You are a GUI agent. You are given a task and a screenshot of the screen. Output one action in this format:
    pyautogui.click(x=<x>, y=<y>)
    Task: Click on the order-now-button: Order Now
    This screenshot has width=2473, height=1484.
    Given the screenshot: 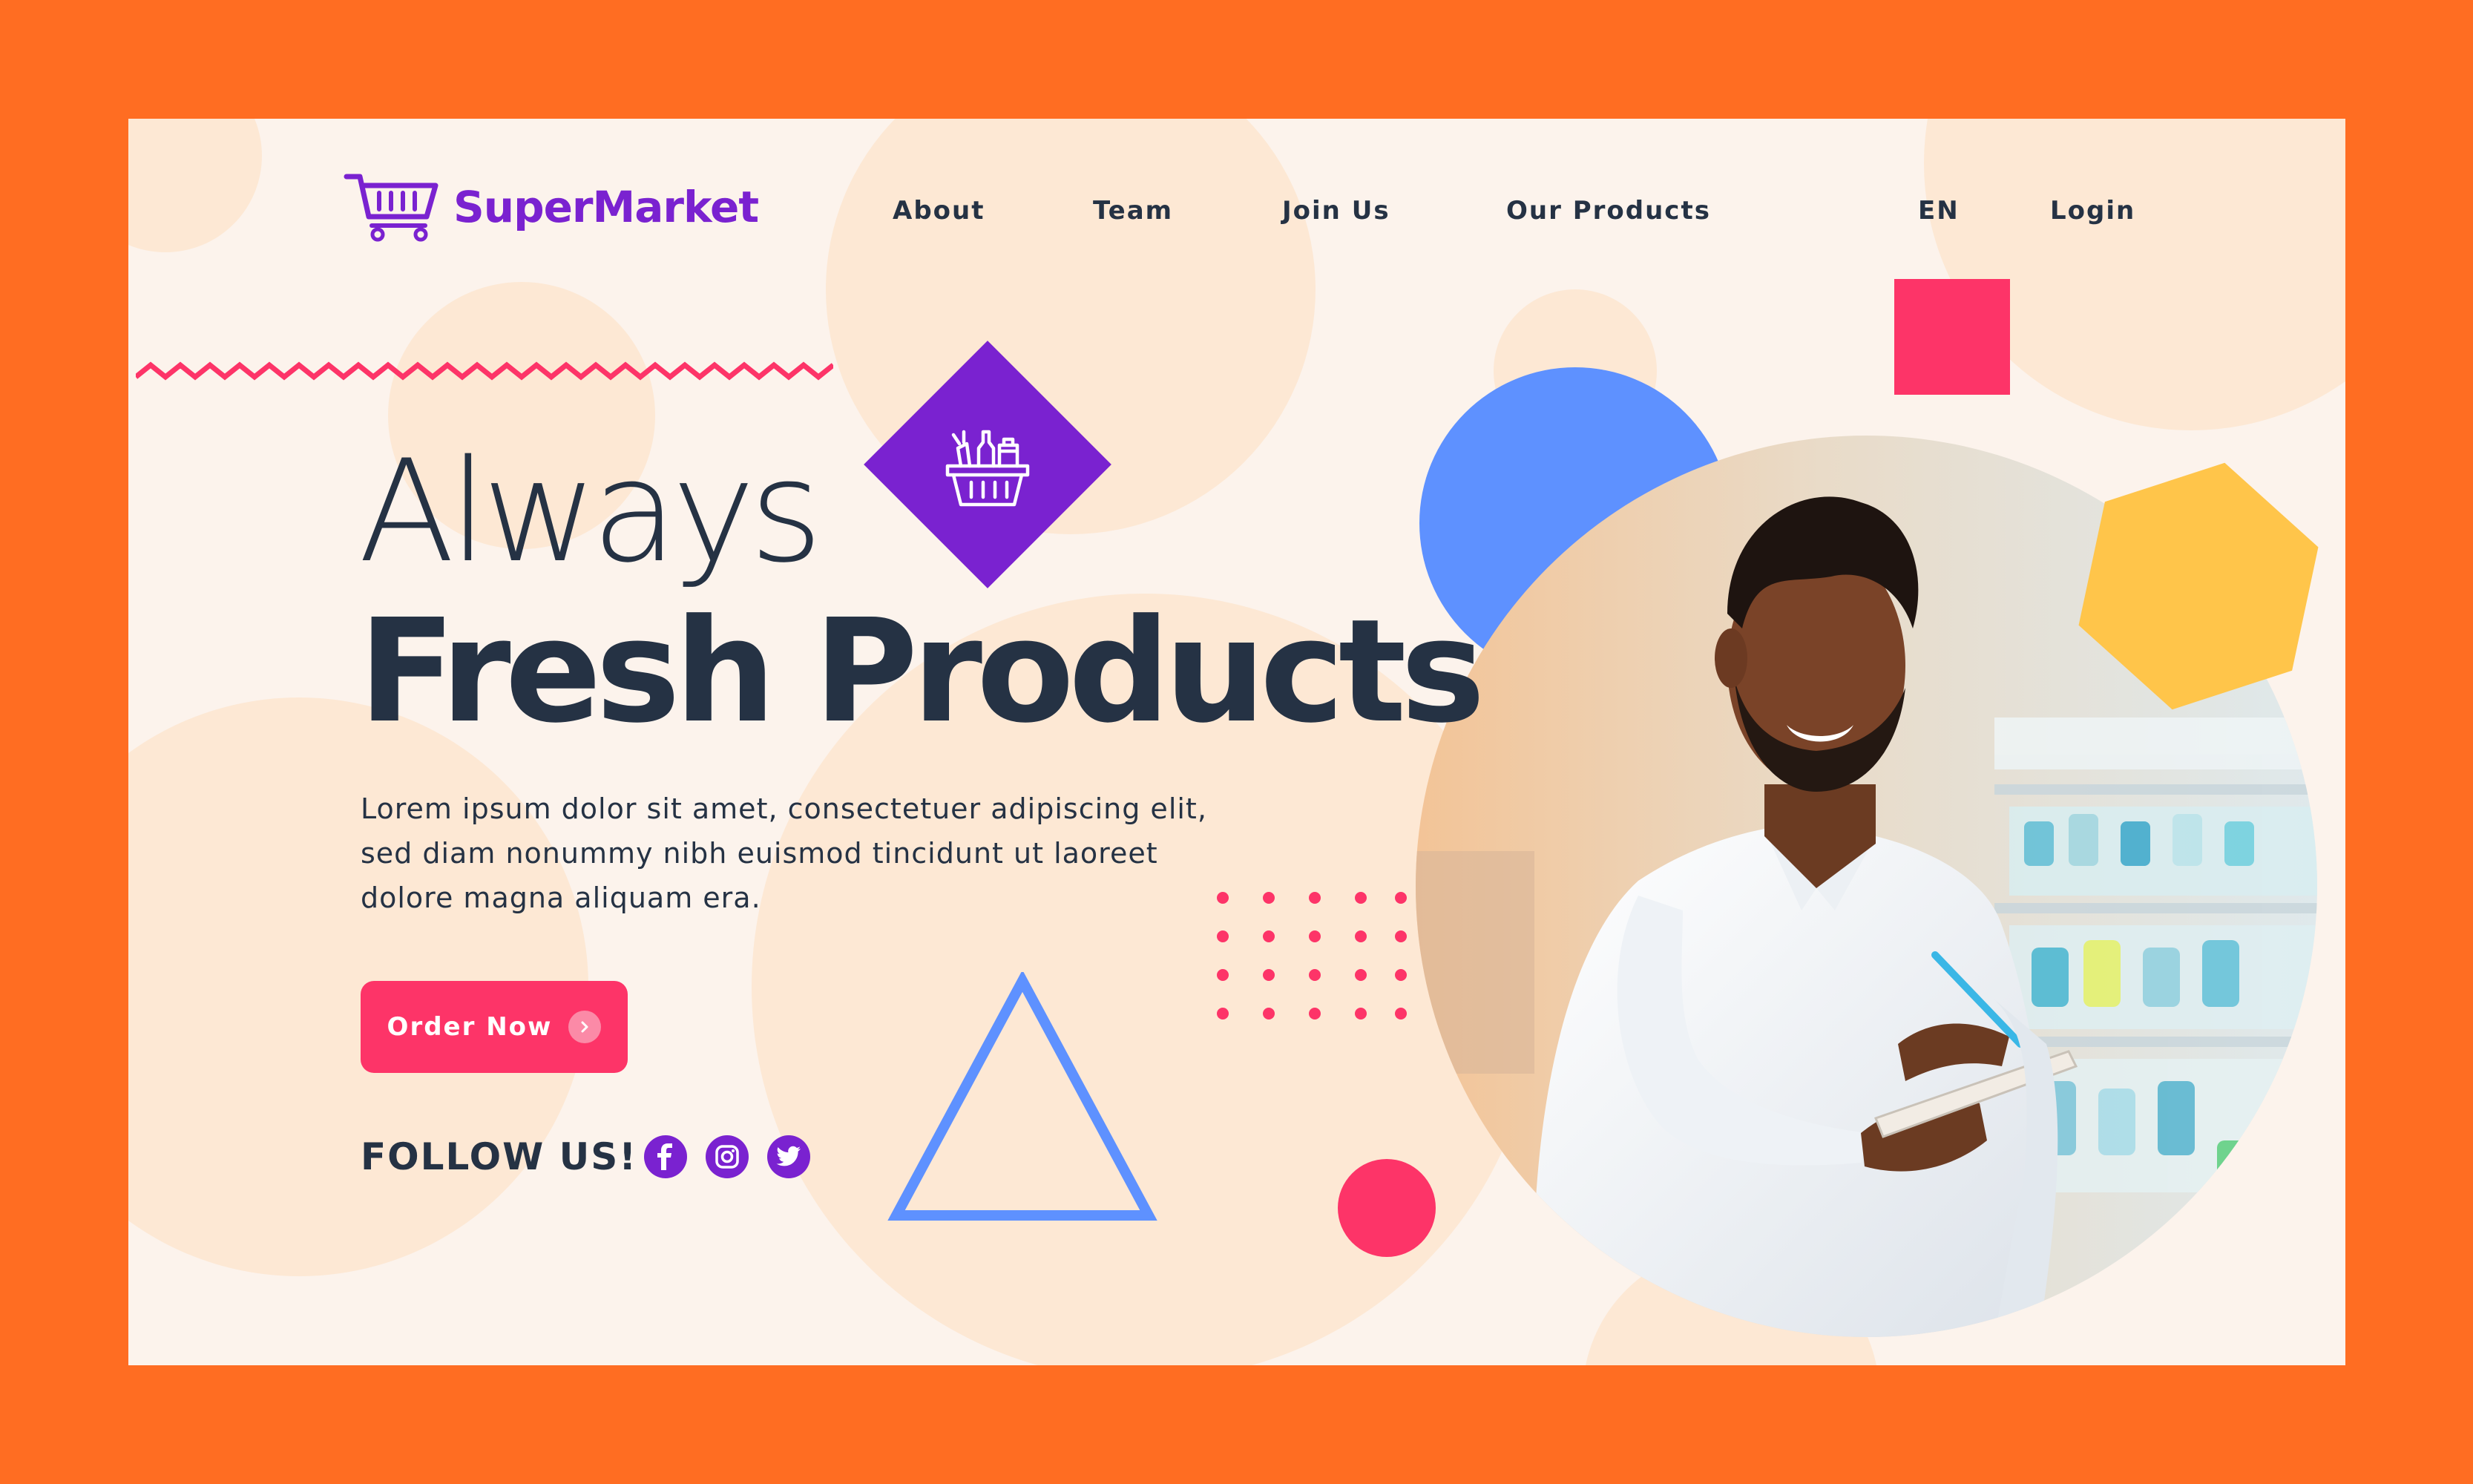 What is the action you would take?
    pyautogui.click(x=495, y=1027)
    